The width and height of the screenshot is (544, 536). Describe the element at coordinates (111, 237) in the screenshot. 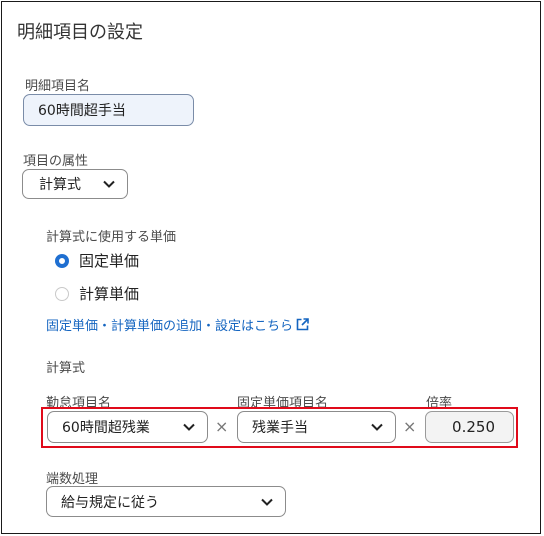

I see `unit-price-label: 計算式に使用する単価` at that location.